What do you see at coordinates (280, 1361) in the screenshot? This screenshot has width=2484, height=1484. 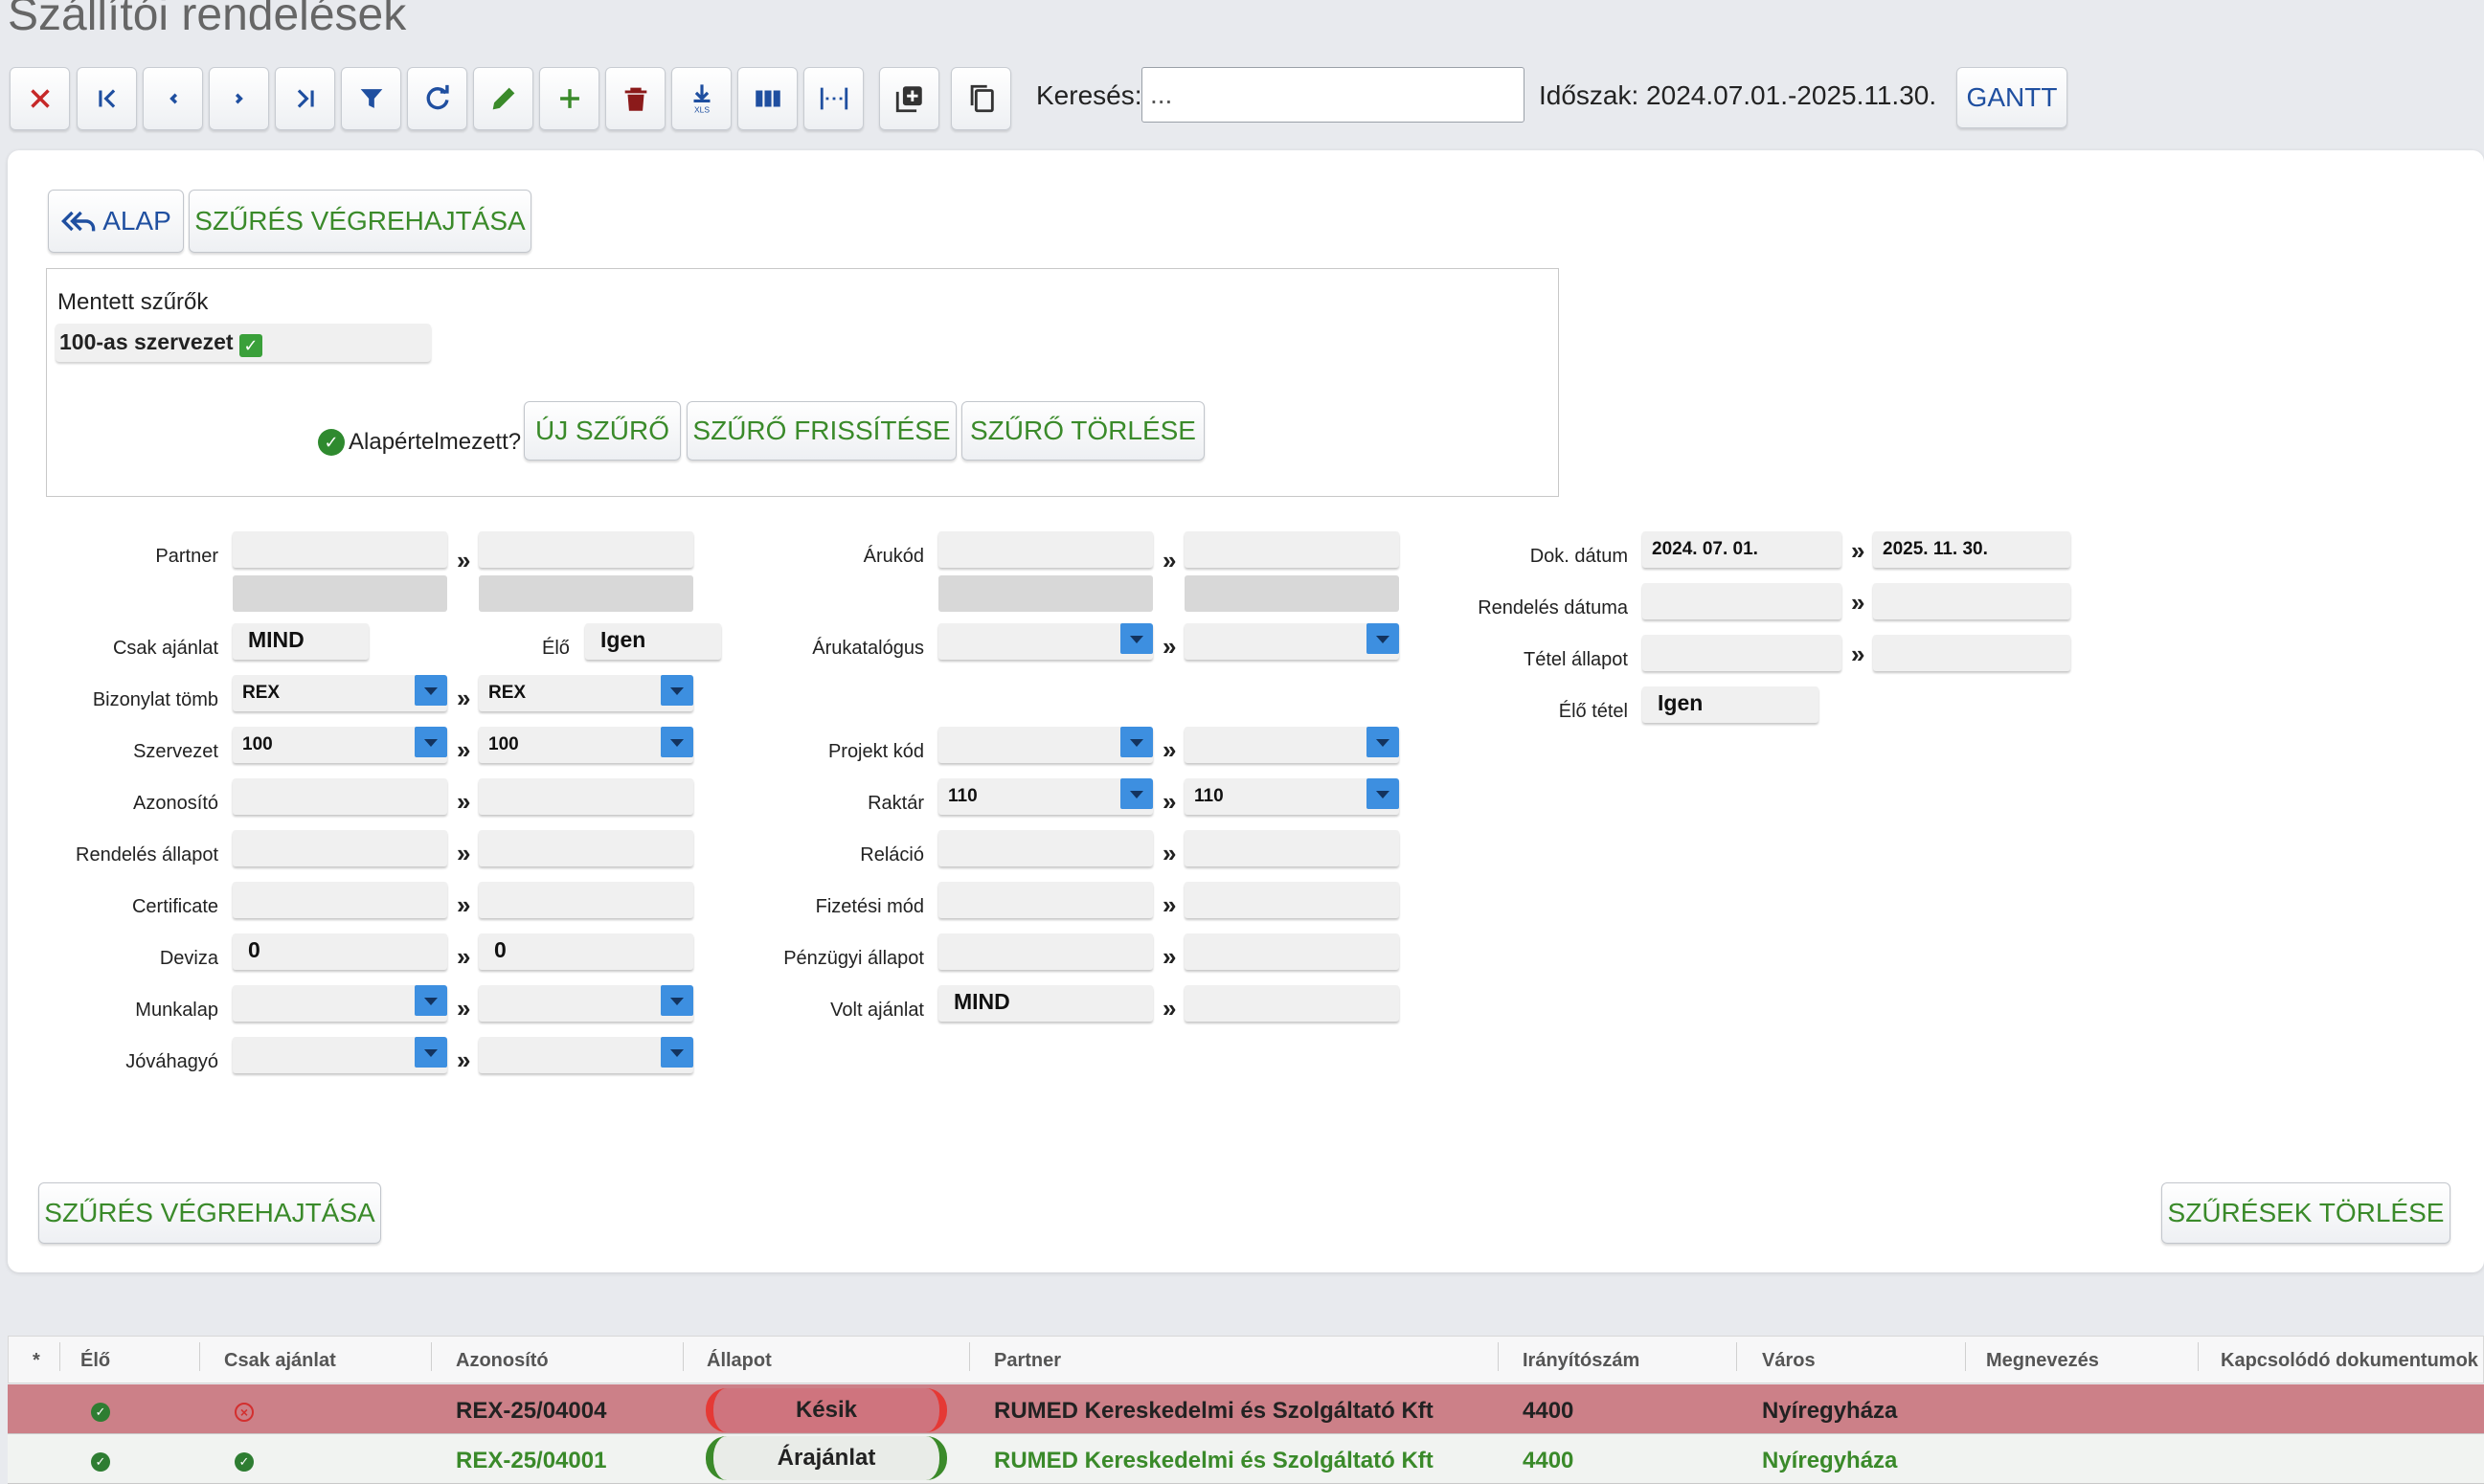 I see `col-header-csak-ajanlat: Csak ajánlat` at bounding box center [280, 1361].